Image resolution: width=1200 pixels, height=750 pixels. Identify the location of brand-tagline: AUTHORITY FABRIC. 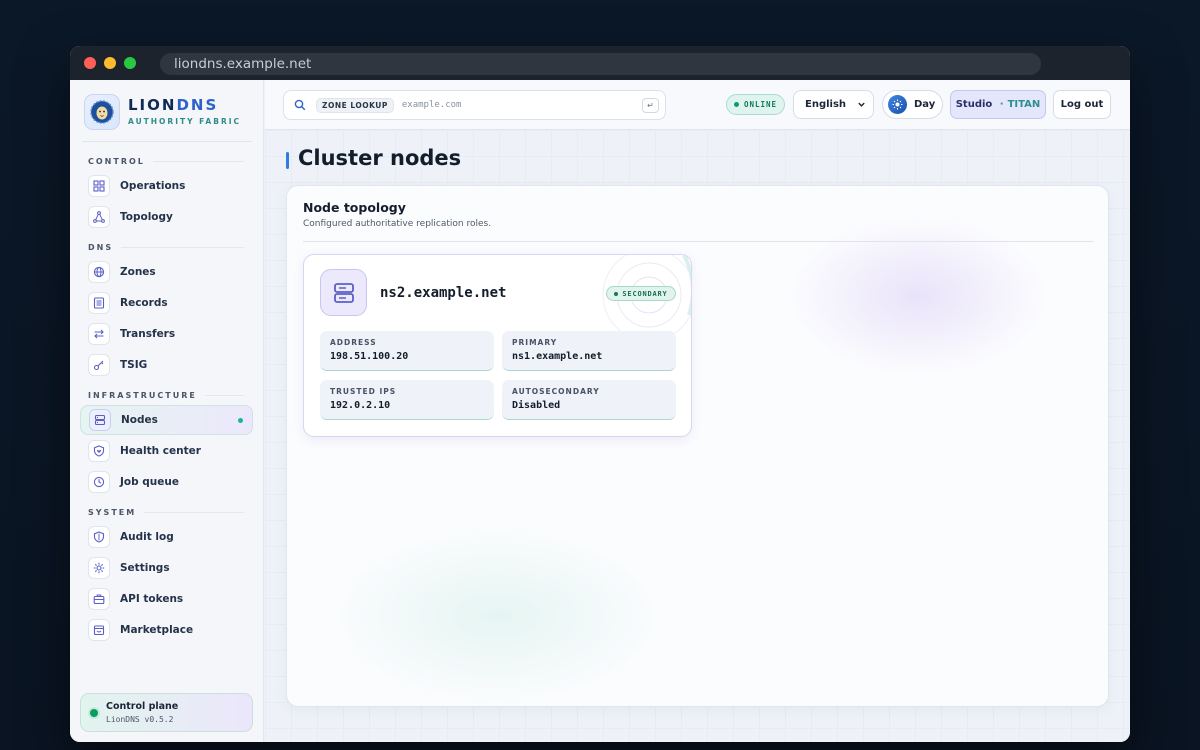
(185, 121).